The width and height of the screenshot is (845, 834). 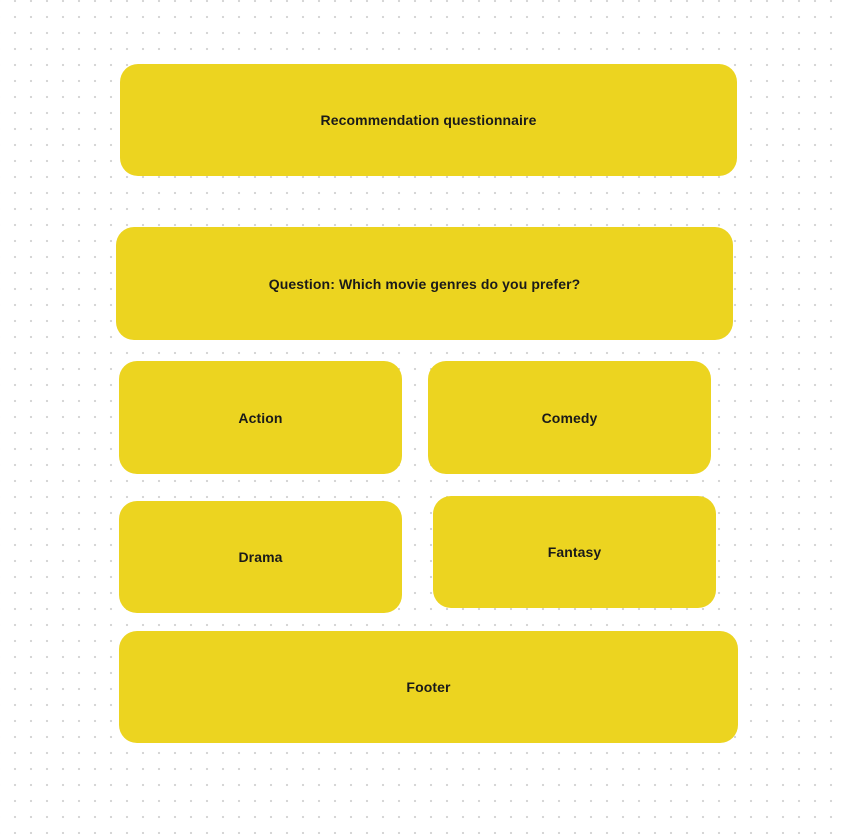 I want to click on genre-option-label: Comedy, so click(x=569, y=417).